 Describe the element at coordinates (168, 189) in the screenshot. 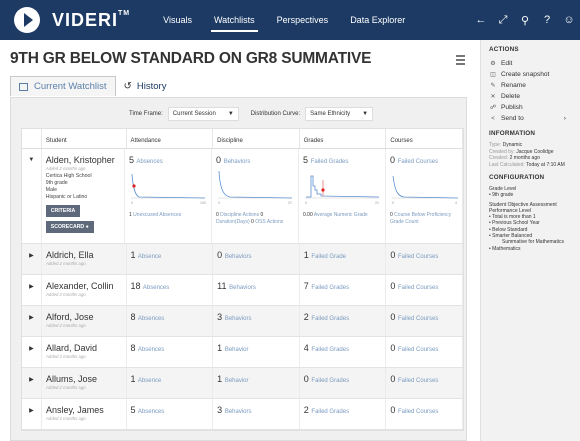

I see `attendance-distribution-chart: 0 100` at that location.